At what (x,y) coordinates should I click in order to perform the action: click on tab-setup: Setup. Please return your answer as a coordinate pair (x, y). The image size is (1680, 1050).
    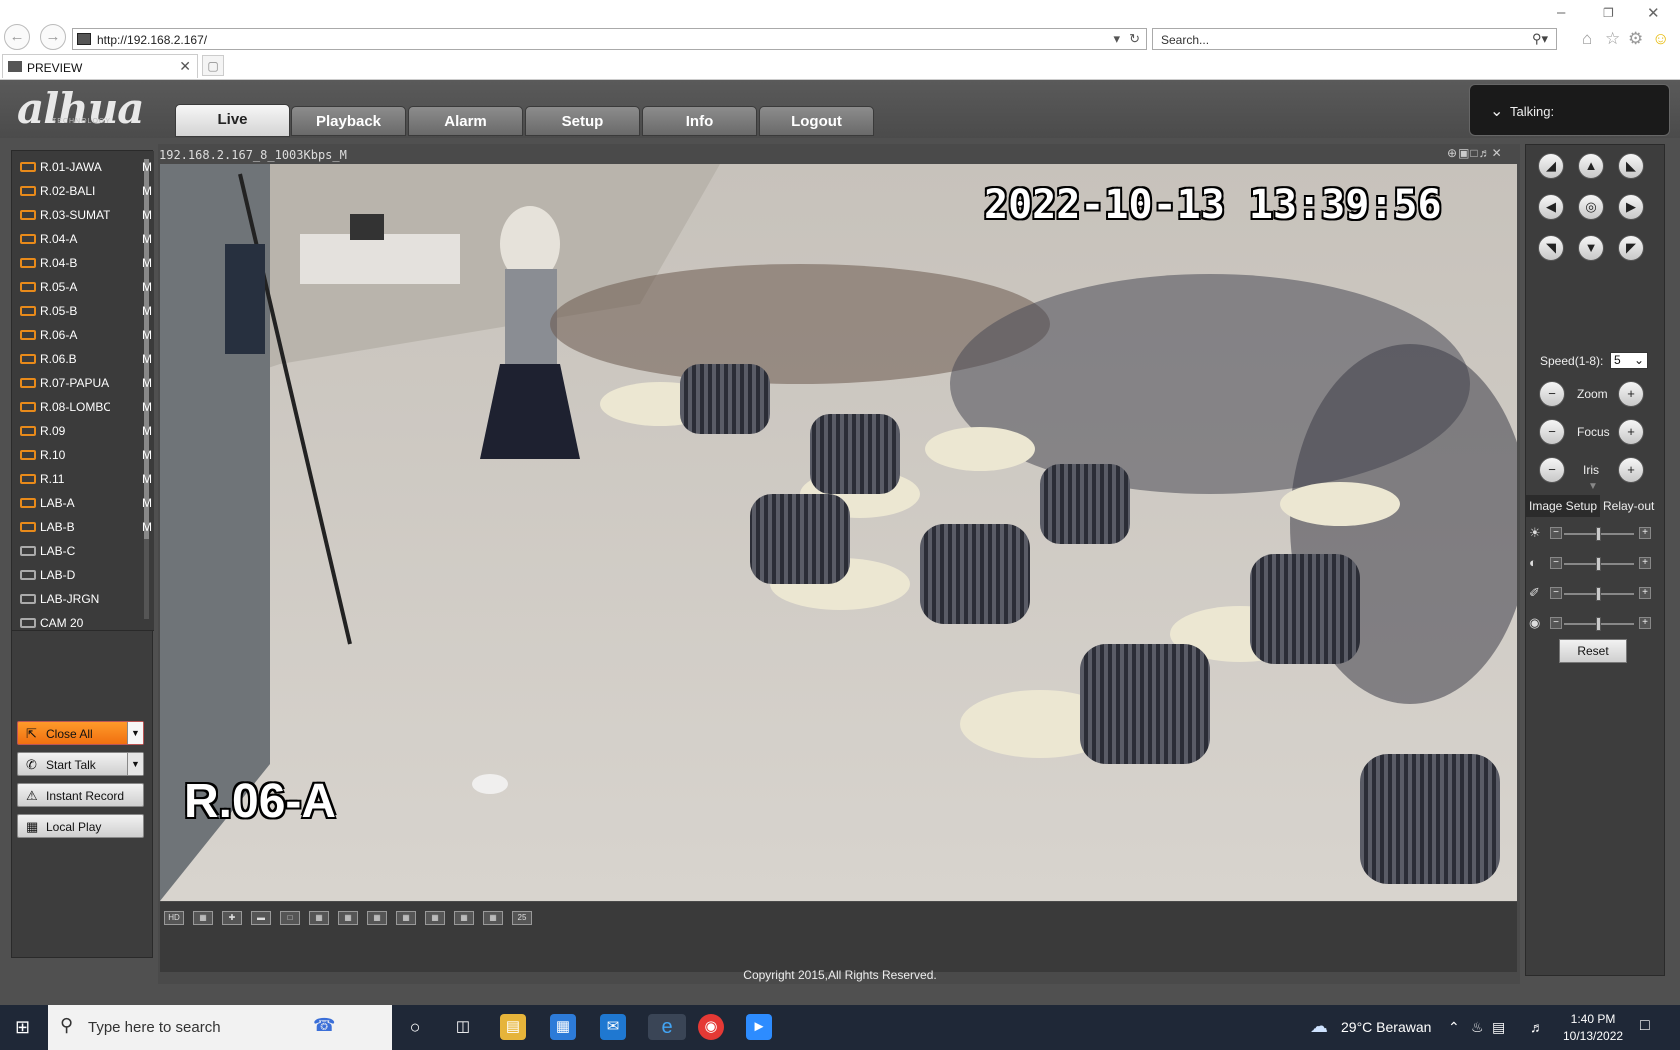
    Looking at the image, I should click on (582, 121).